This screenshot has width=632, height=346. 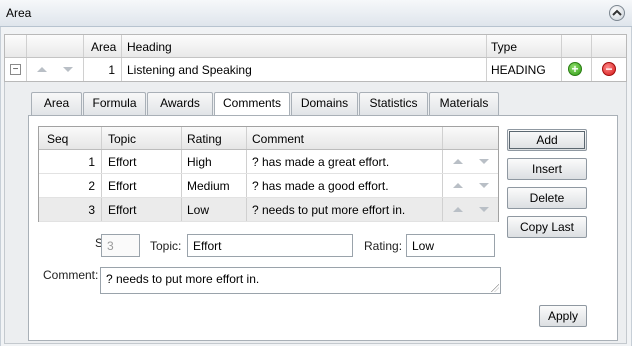 I want to click on column-header-topic: Topic, so click(x=122, y=139).